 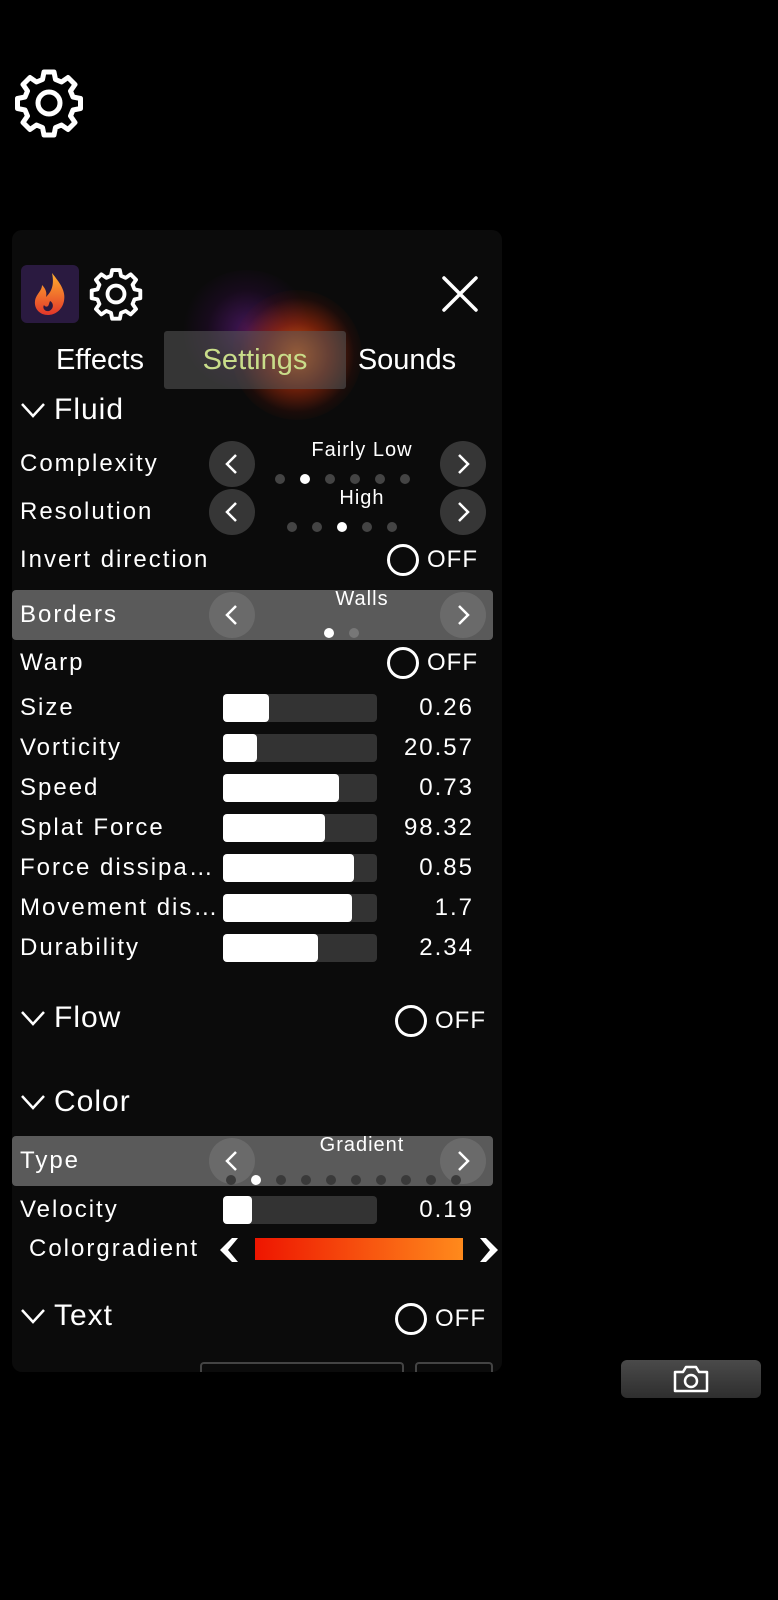 I want to click on warp-row: Warp OFF, so click(x=257, y=663).